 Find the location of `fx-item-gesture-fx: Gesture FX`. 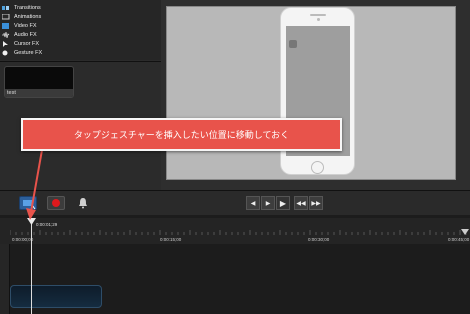

fx-item-gesture-fx: Gesture FX is located at coordinates (22, 52).